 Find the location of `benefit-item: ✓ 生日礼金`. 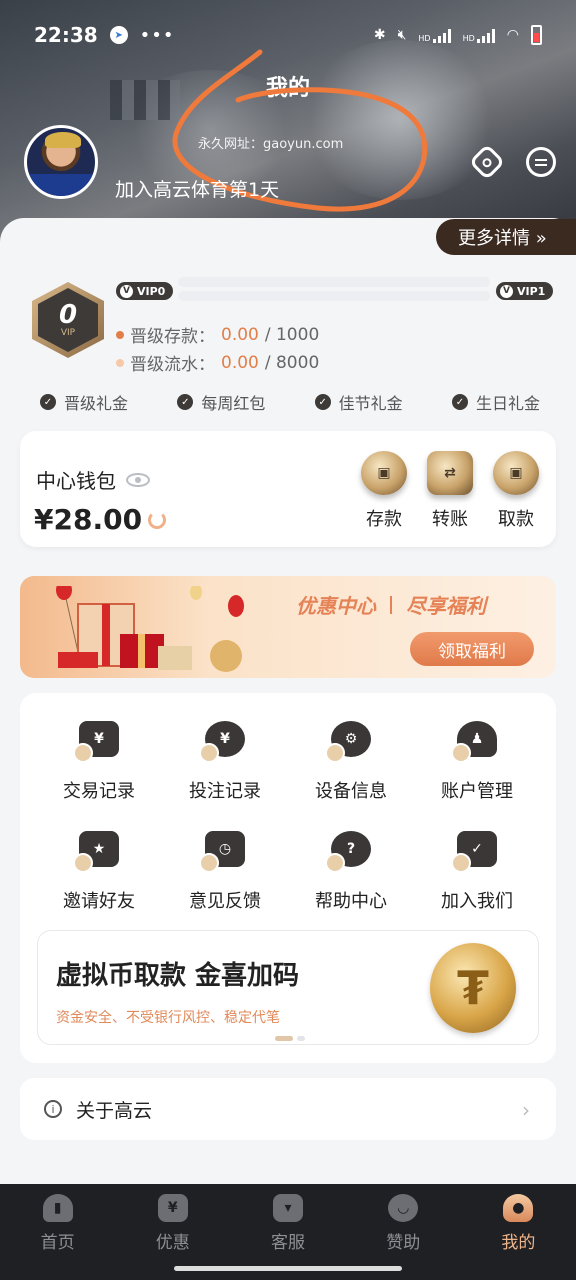

benefit-item: ✓ 生日礼金 is located at coordinates (495, 402).